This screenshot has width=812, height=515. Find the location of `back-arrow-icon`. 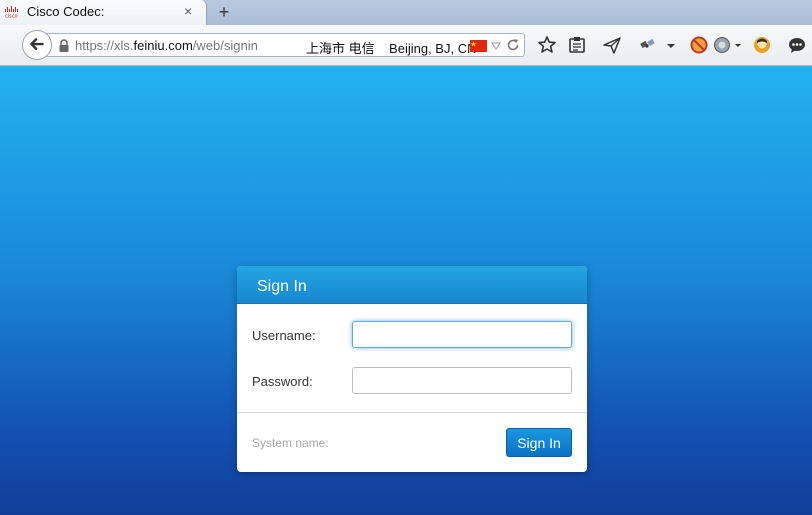

back-arrow-icon is located at coordinates (37, 44).